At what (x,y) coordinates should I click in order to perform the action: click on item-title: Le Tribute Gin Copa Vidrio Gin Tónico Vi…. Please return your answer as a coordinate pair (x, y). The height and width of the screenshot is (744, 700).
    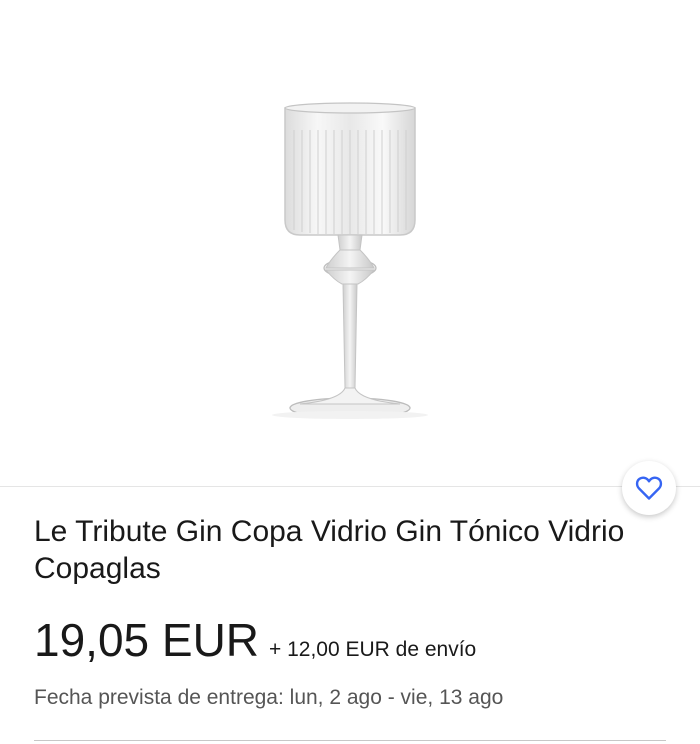
    Looking at the image, I should click on (329, 550).